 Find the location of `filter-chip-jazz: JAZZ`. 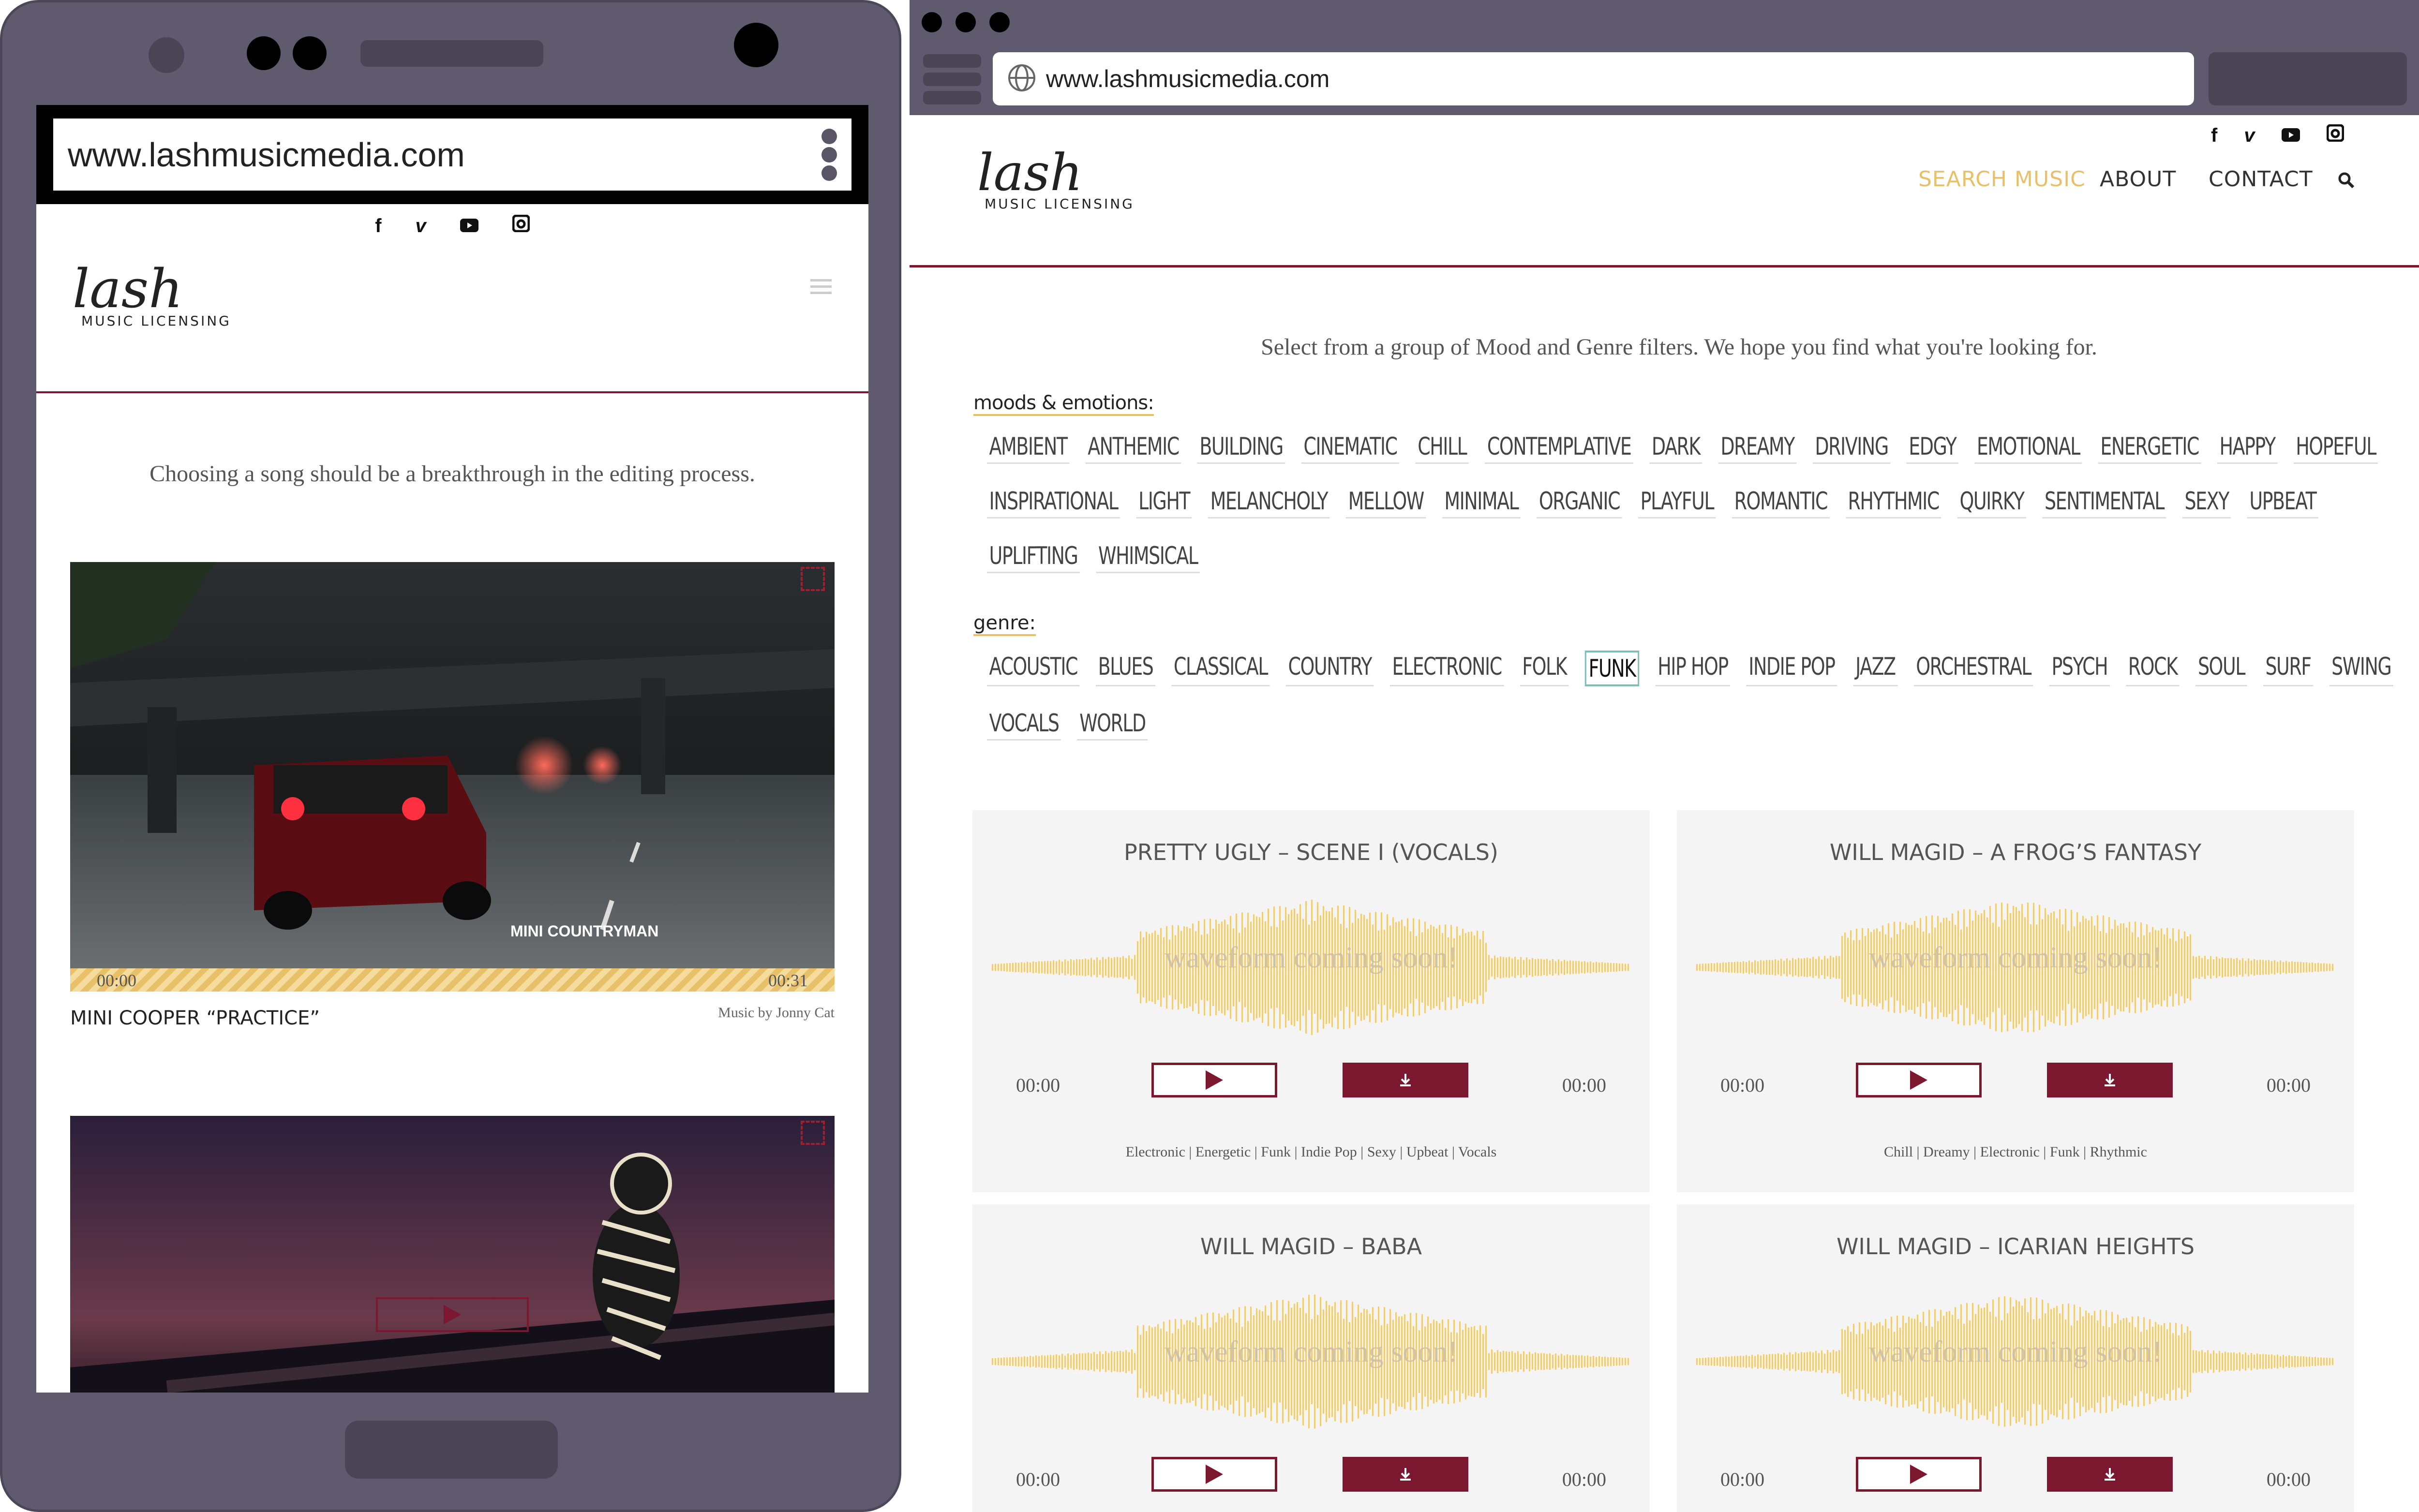

filter-chip-jazz: JAZZ is located at coordinates (1876, 669).